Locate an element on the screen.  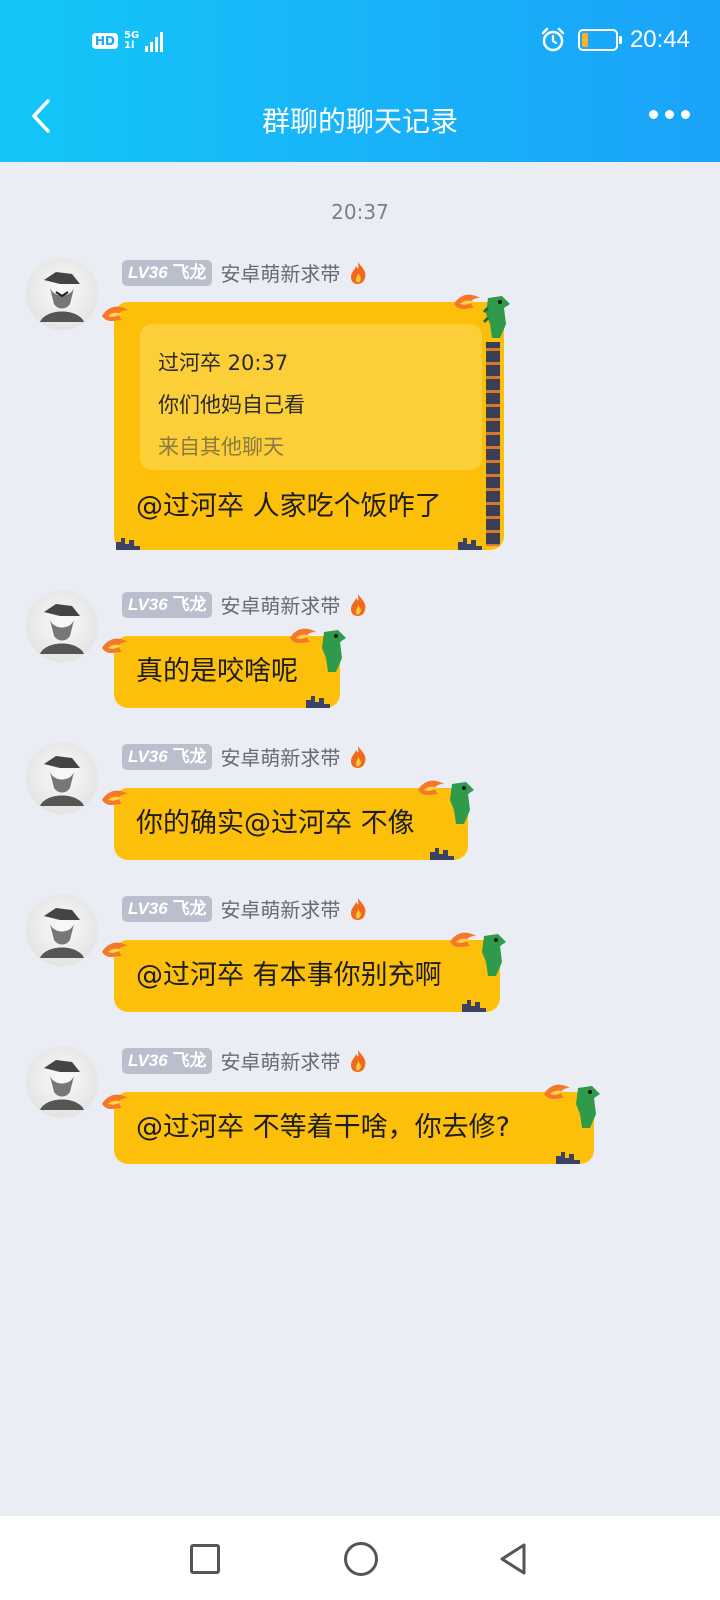
page-title: 群聊的聊天记录 is located at coordinates (359, 121).